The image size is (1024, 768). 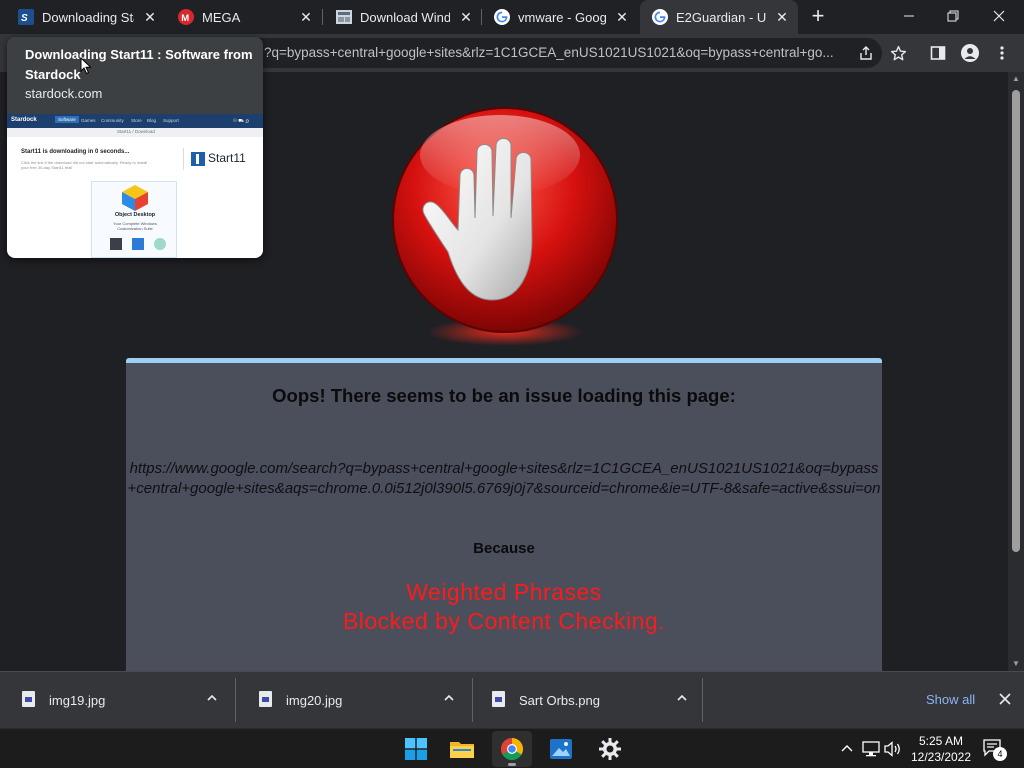 What do you see at coordinates (871, 749) in the screenshot?
I see `network-icon` at bounding box center [871, 749].